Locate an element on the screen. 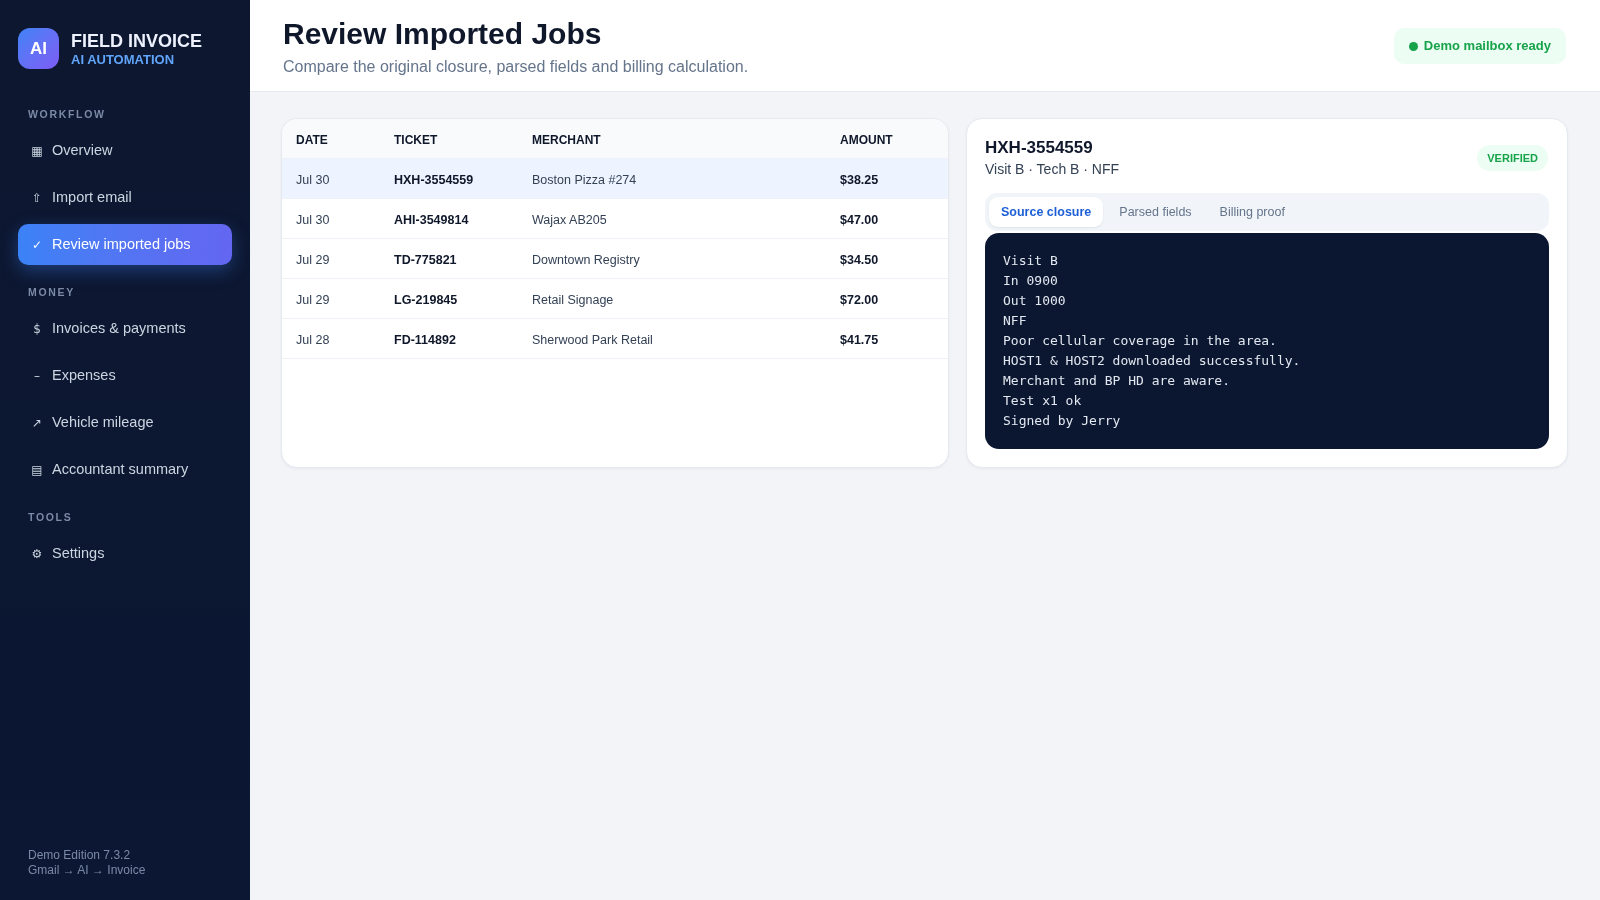 The width and height of the screenshot is (1600, 900). sidebar-nav-item: ⚙ Settings is located at coordinates (125, 553).